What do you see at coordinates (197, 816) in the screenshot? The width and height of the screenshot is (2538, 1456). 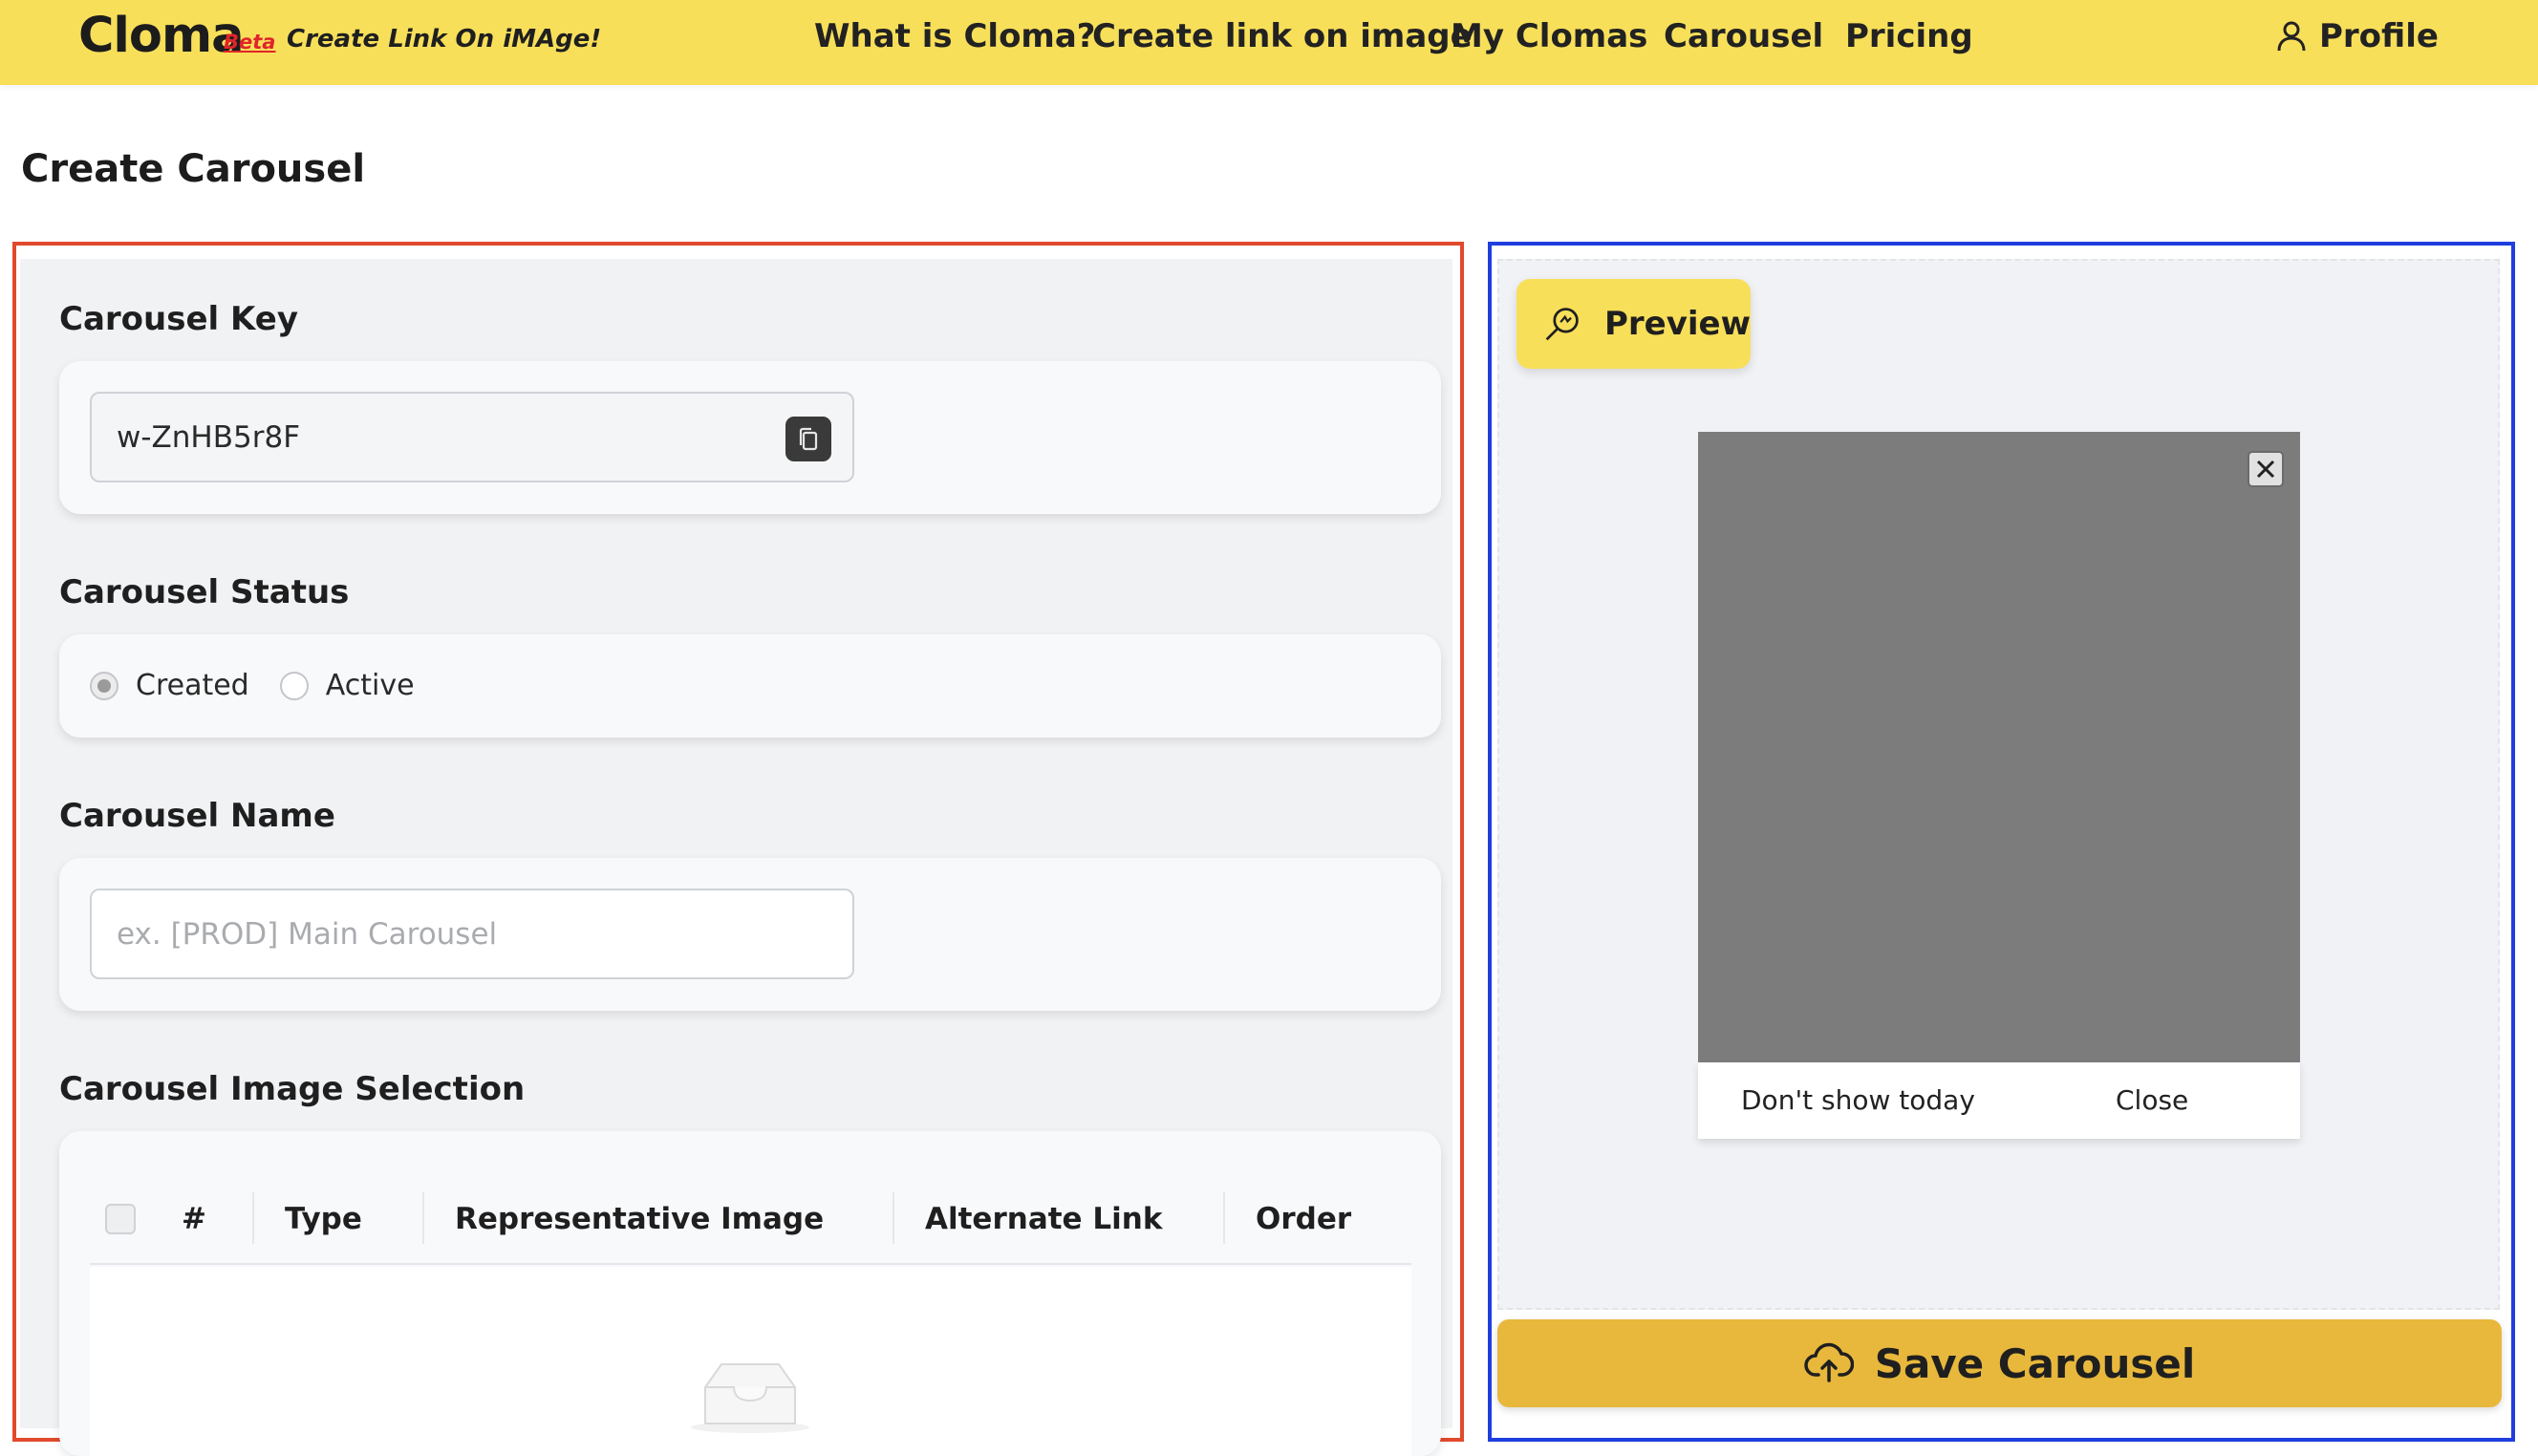 I see `carousel-name-label: Carousel Name` at bounding box center [197, 816].